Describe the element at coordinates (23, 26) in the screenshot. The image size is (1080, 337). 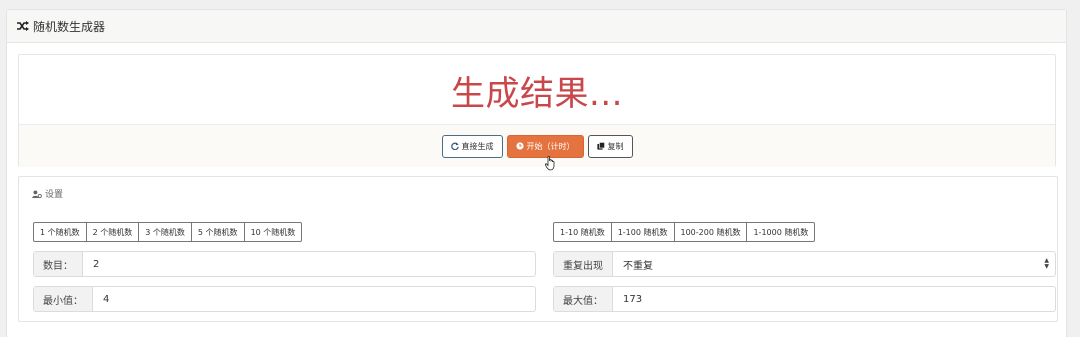
I see `shuffle-icon` at that location.